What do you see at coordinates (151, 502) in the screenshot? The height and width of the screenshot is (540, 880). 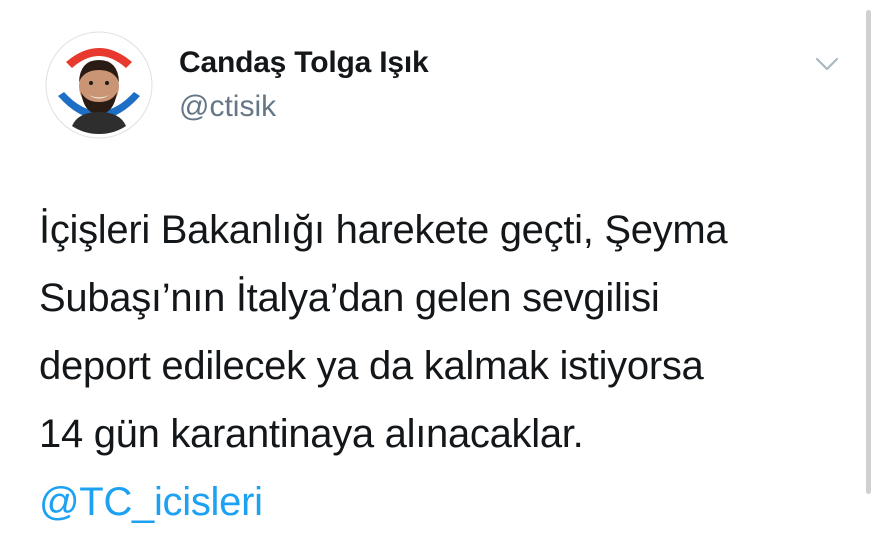 I see `mention-link: @TC_icisleri` at bounding box center [151, 502].